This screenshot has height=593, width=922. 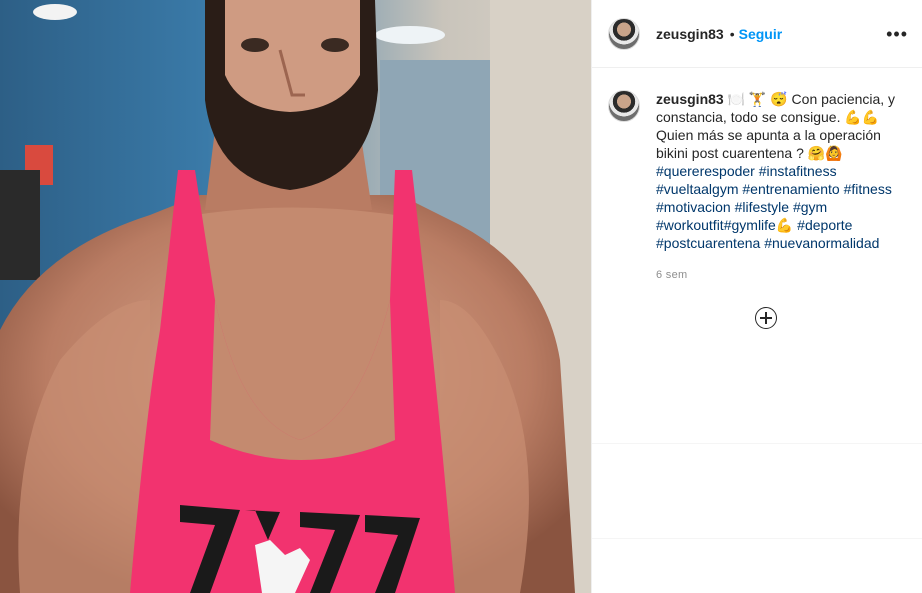 What do you see at coordinates (798, 171) in the screenshot?
I see `hashtag: #instafitness` at bounding box center [798, 171].